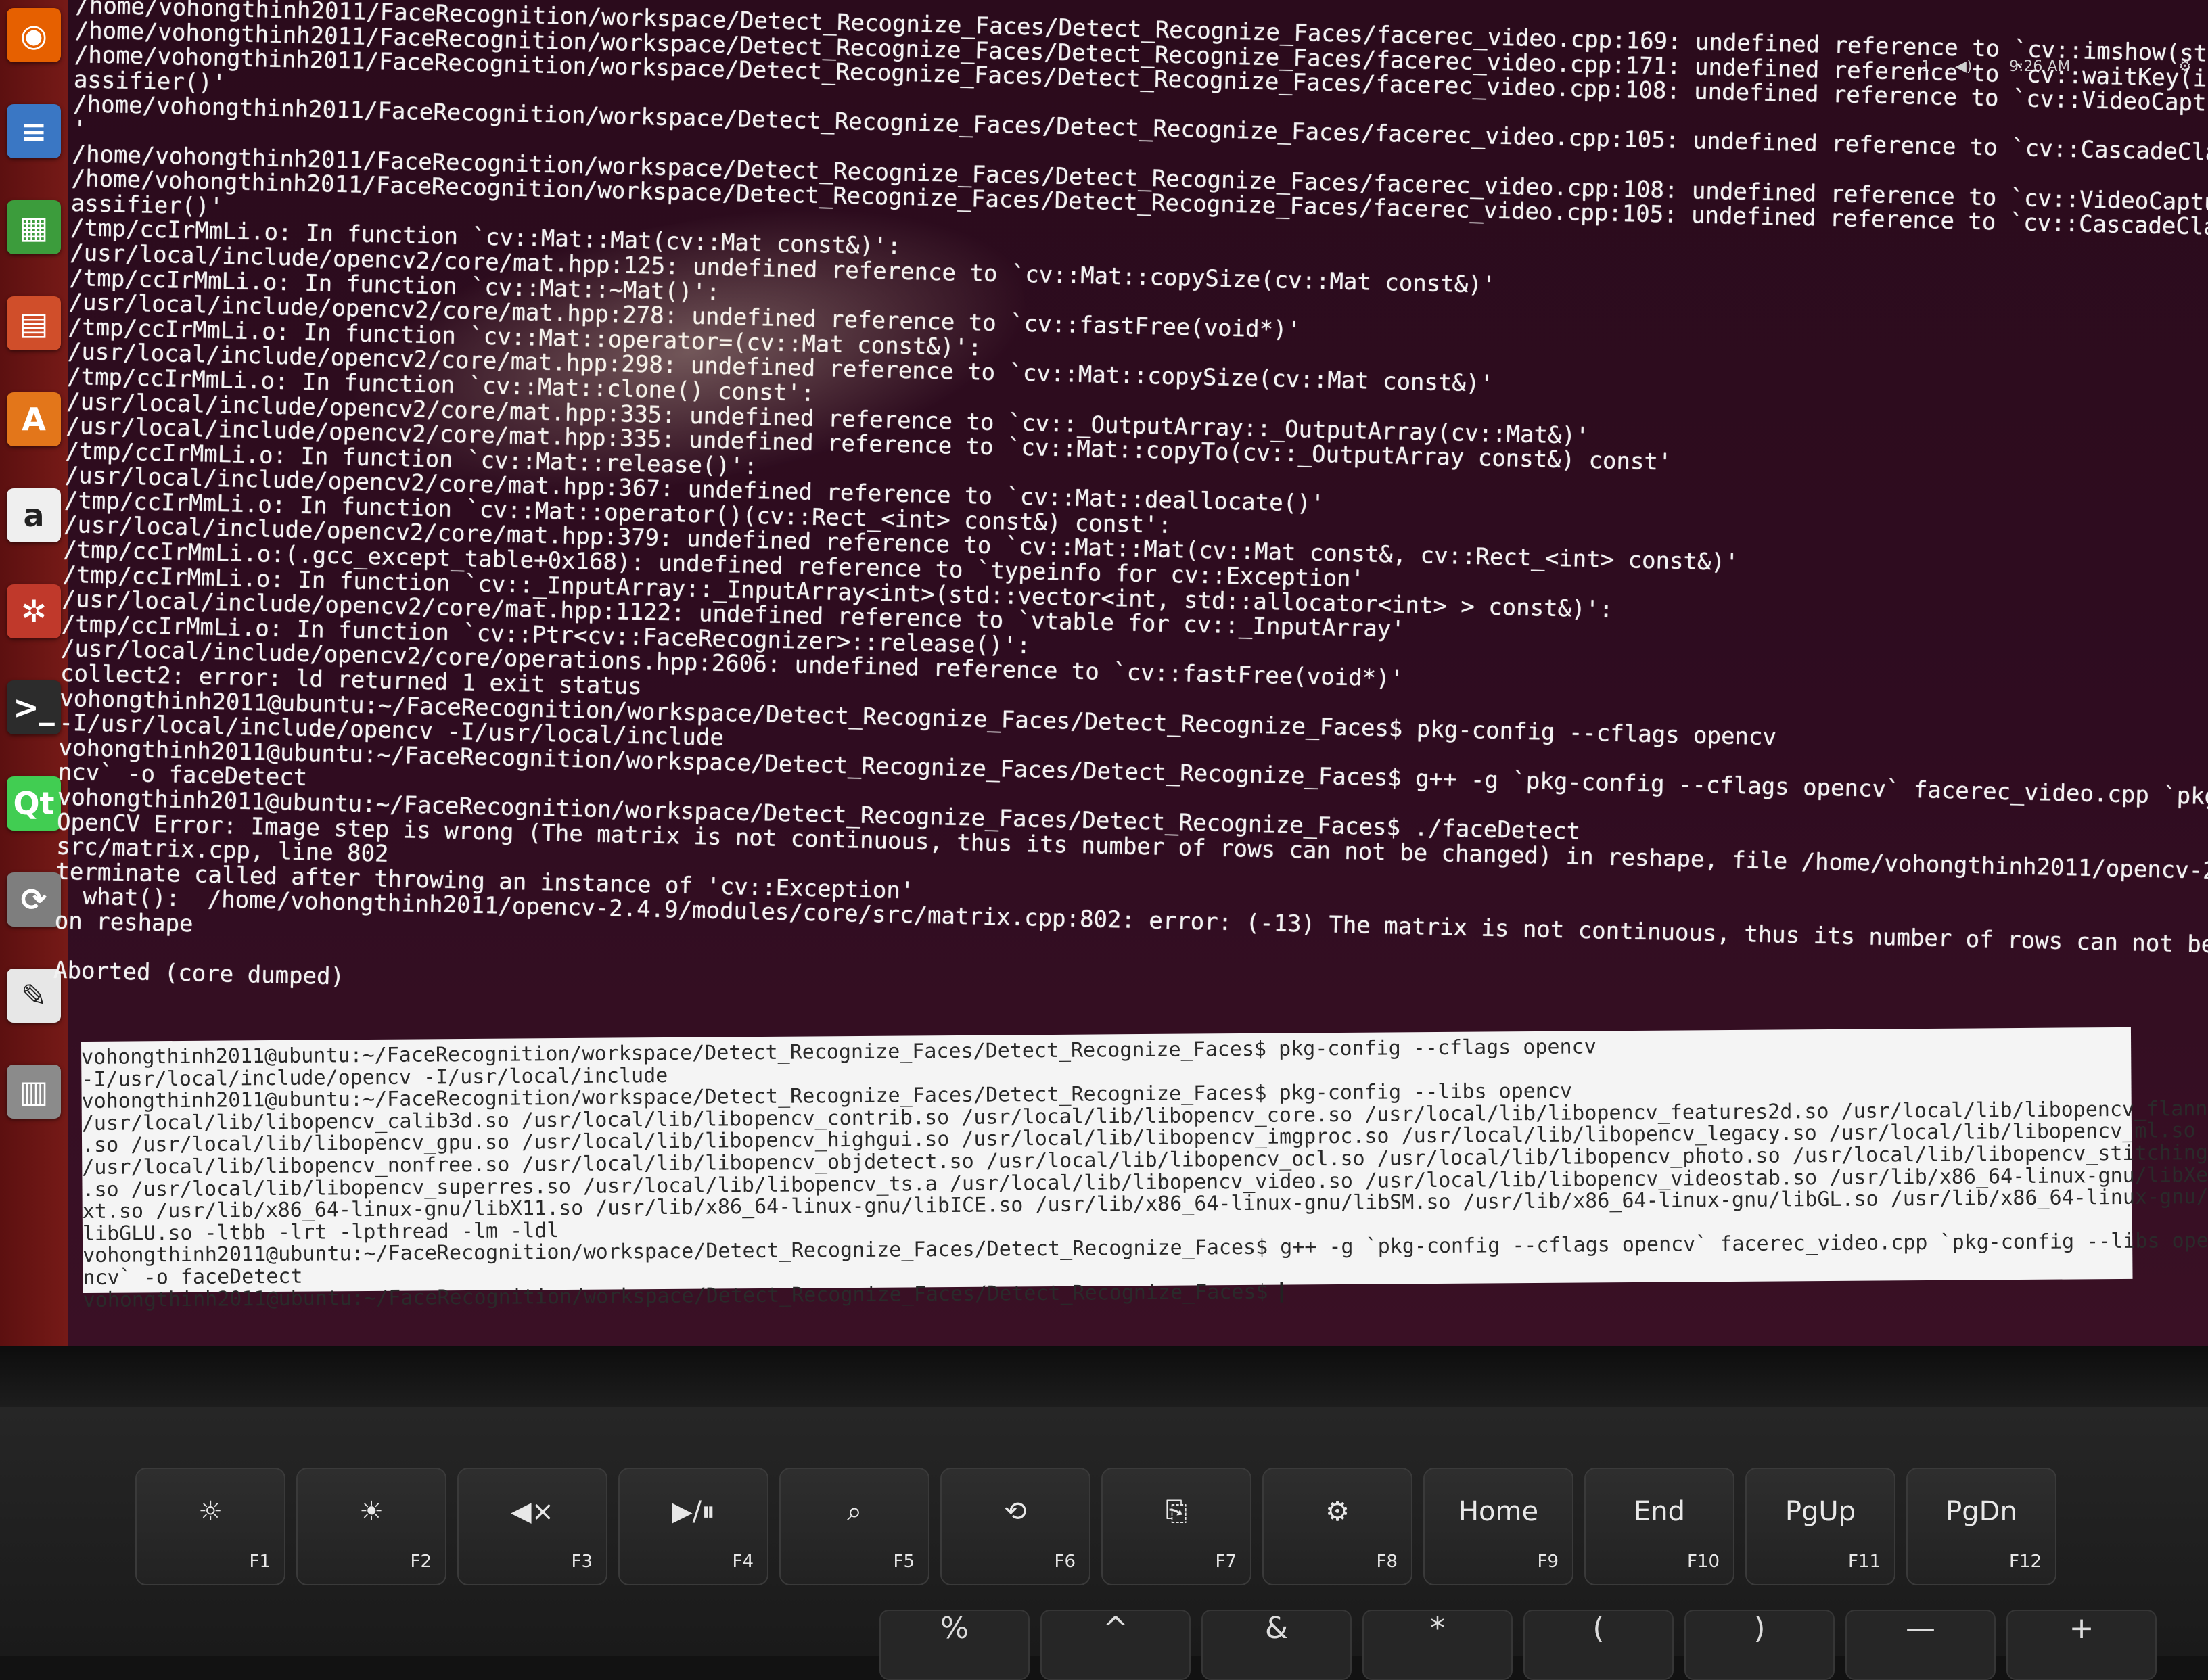 This screenshot has height=1680, width=2208. I want to click on launcher-icon-glyph: a, so click(34, 515).